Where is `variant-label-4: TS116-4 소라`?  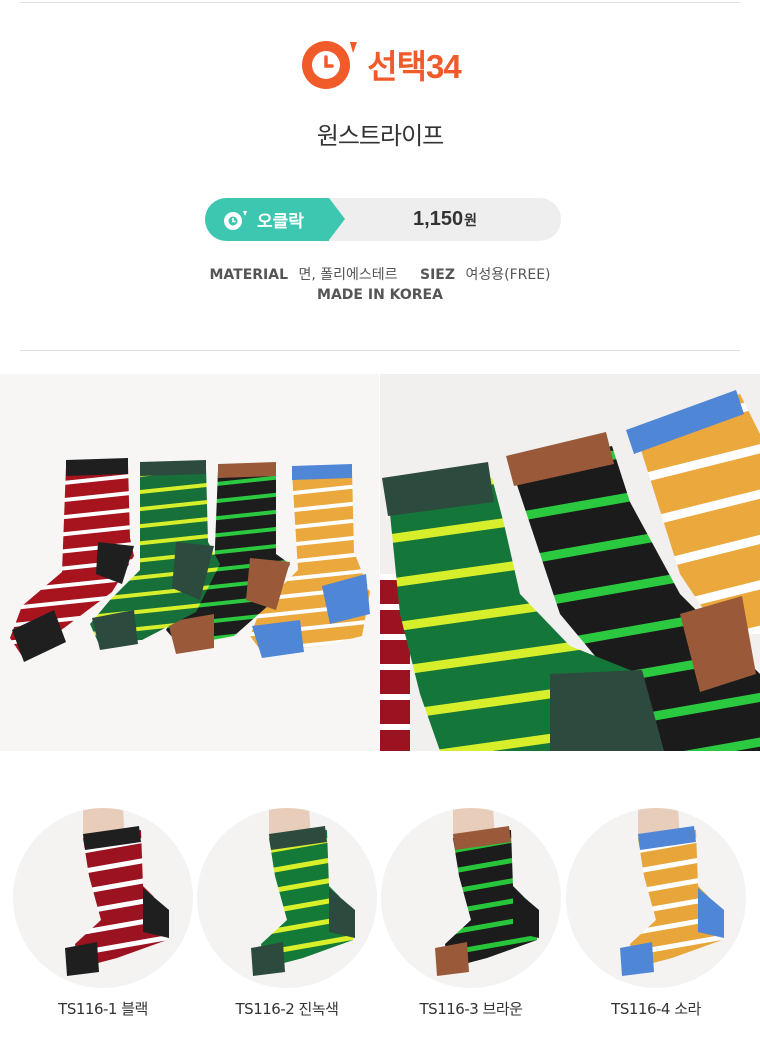 variant-label-4: TS116-4 소라 is located at coordinates (656, 1009).